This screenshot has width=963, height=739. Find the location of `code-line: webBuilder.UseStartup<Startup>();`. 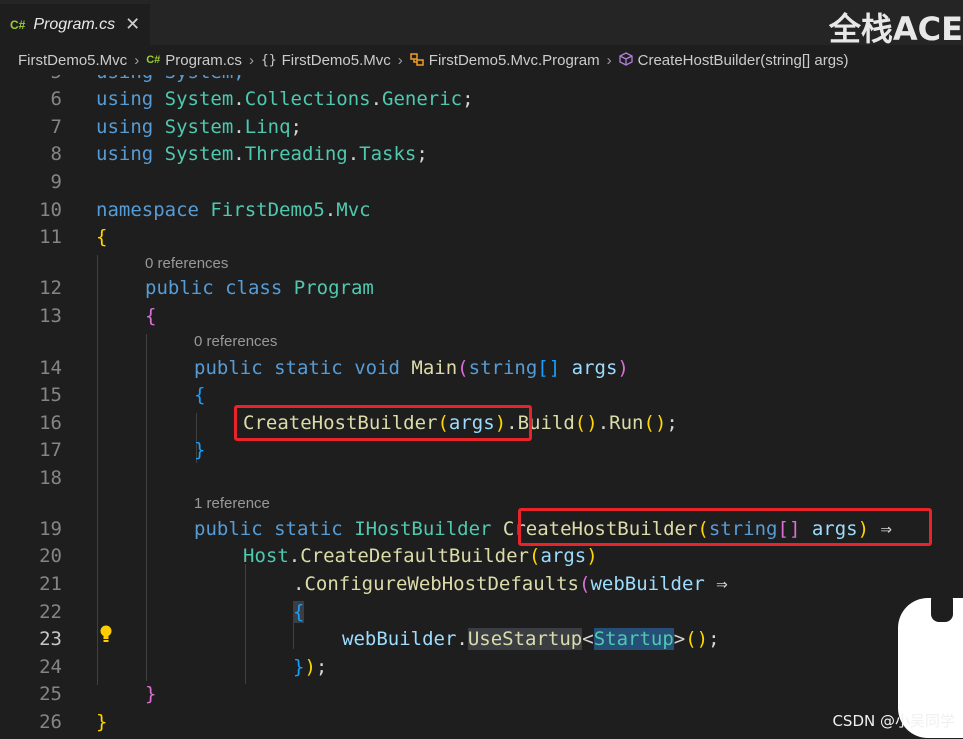

code-line: webBuilder.UseStartup<Startup>(); is located at coordinates (531, 639).